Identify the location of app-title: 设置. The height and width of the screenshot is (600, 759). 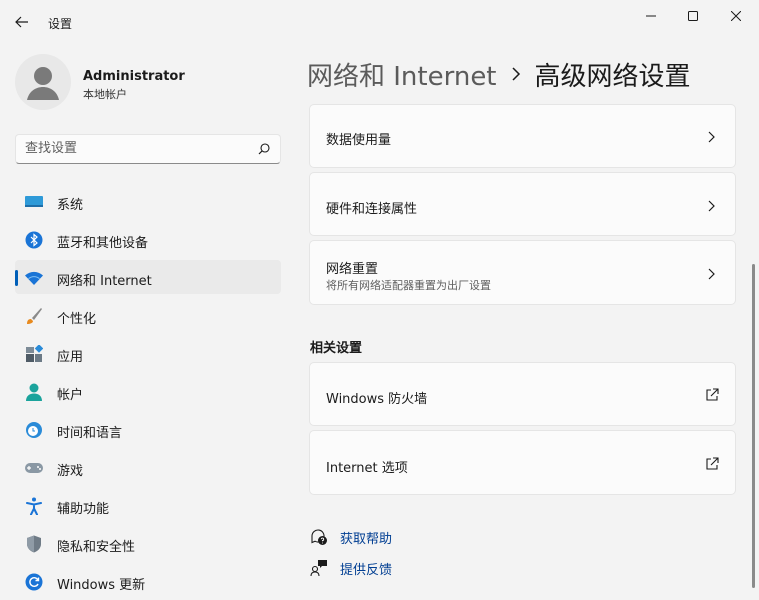
(60, 24).